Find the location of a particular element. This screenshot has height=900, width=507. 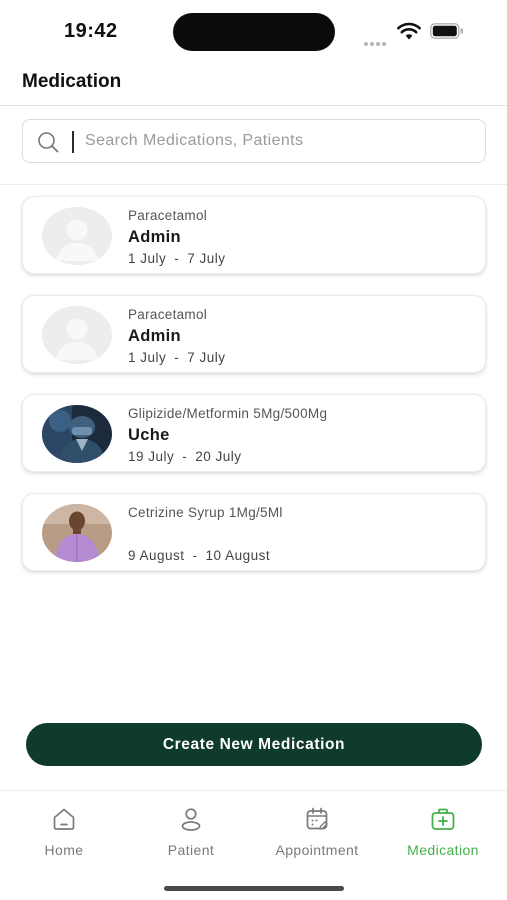

drug-name: Glipizide/Metformin 5Mg/500Mg is located at coordinates (228, 413).